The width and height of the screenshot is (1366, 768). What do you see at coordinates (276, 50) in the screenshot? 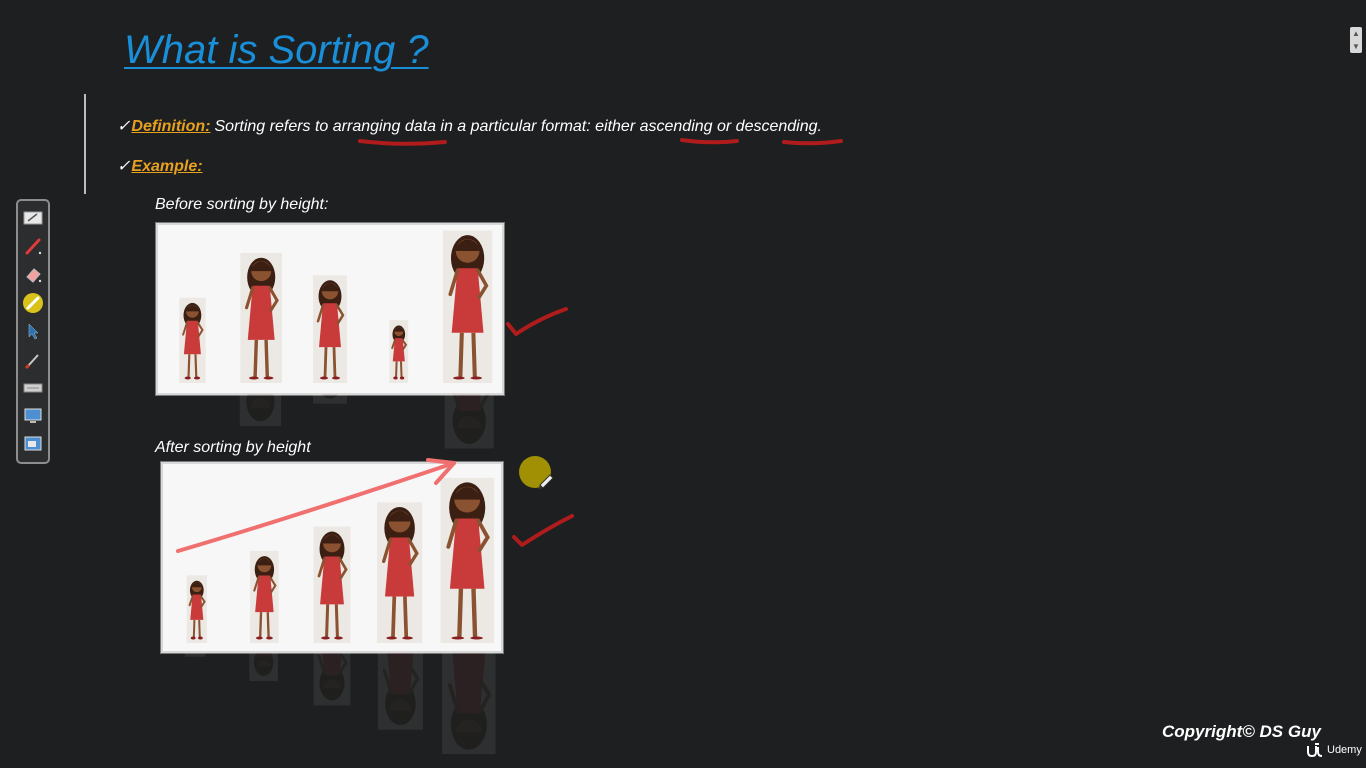
I see `slide-title: What is Sorting ?` at bounding box center [276, 50].